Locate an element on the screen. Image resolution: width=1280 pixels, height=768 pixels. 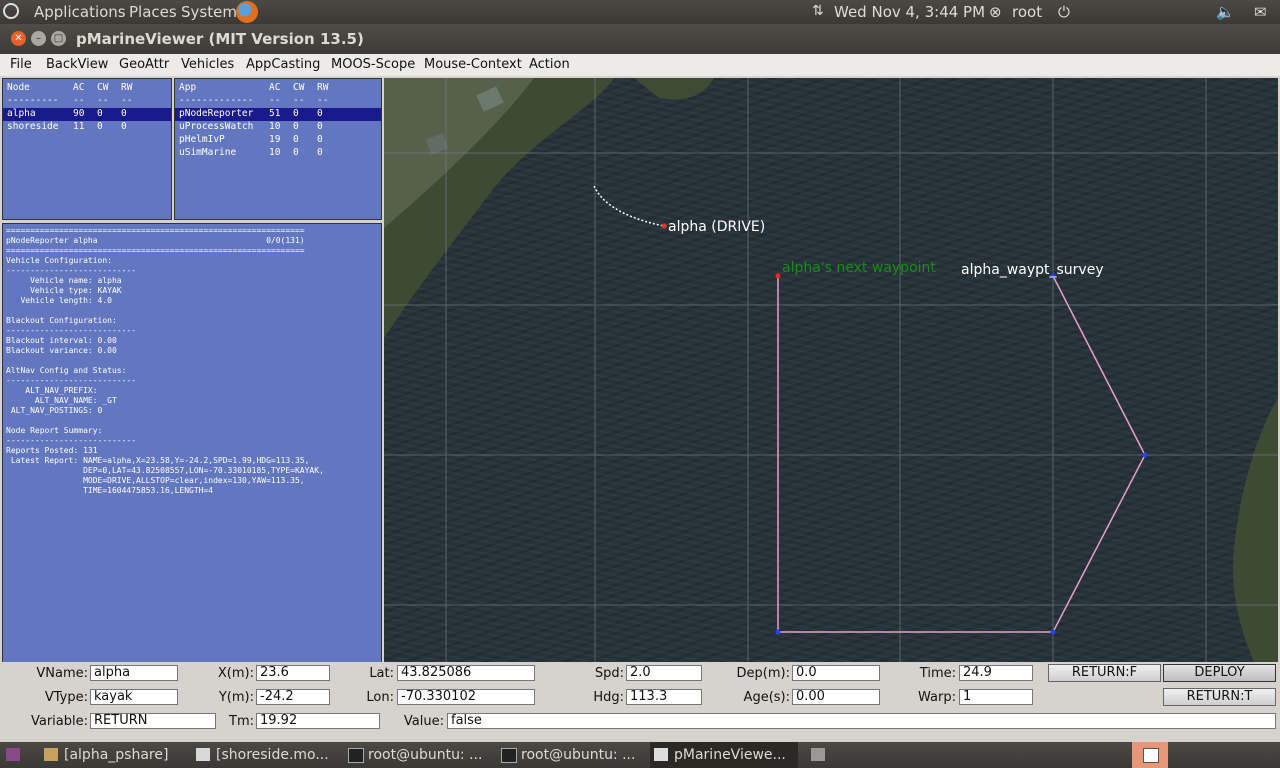
x-field: 23.6 is located at coordinates (293, 673).